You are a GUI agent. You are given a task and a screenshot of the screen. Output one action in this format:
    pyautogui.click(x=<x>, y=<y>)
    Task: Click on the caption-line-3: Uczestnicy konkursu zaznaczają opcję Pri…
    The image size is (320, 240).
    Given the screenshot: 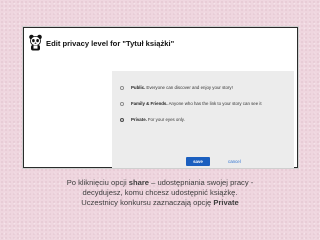 What is the action you would take?
    pyautogui.click(x=160, y=203)
    